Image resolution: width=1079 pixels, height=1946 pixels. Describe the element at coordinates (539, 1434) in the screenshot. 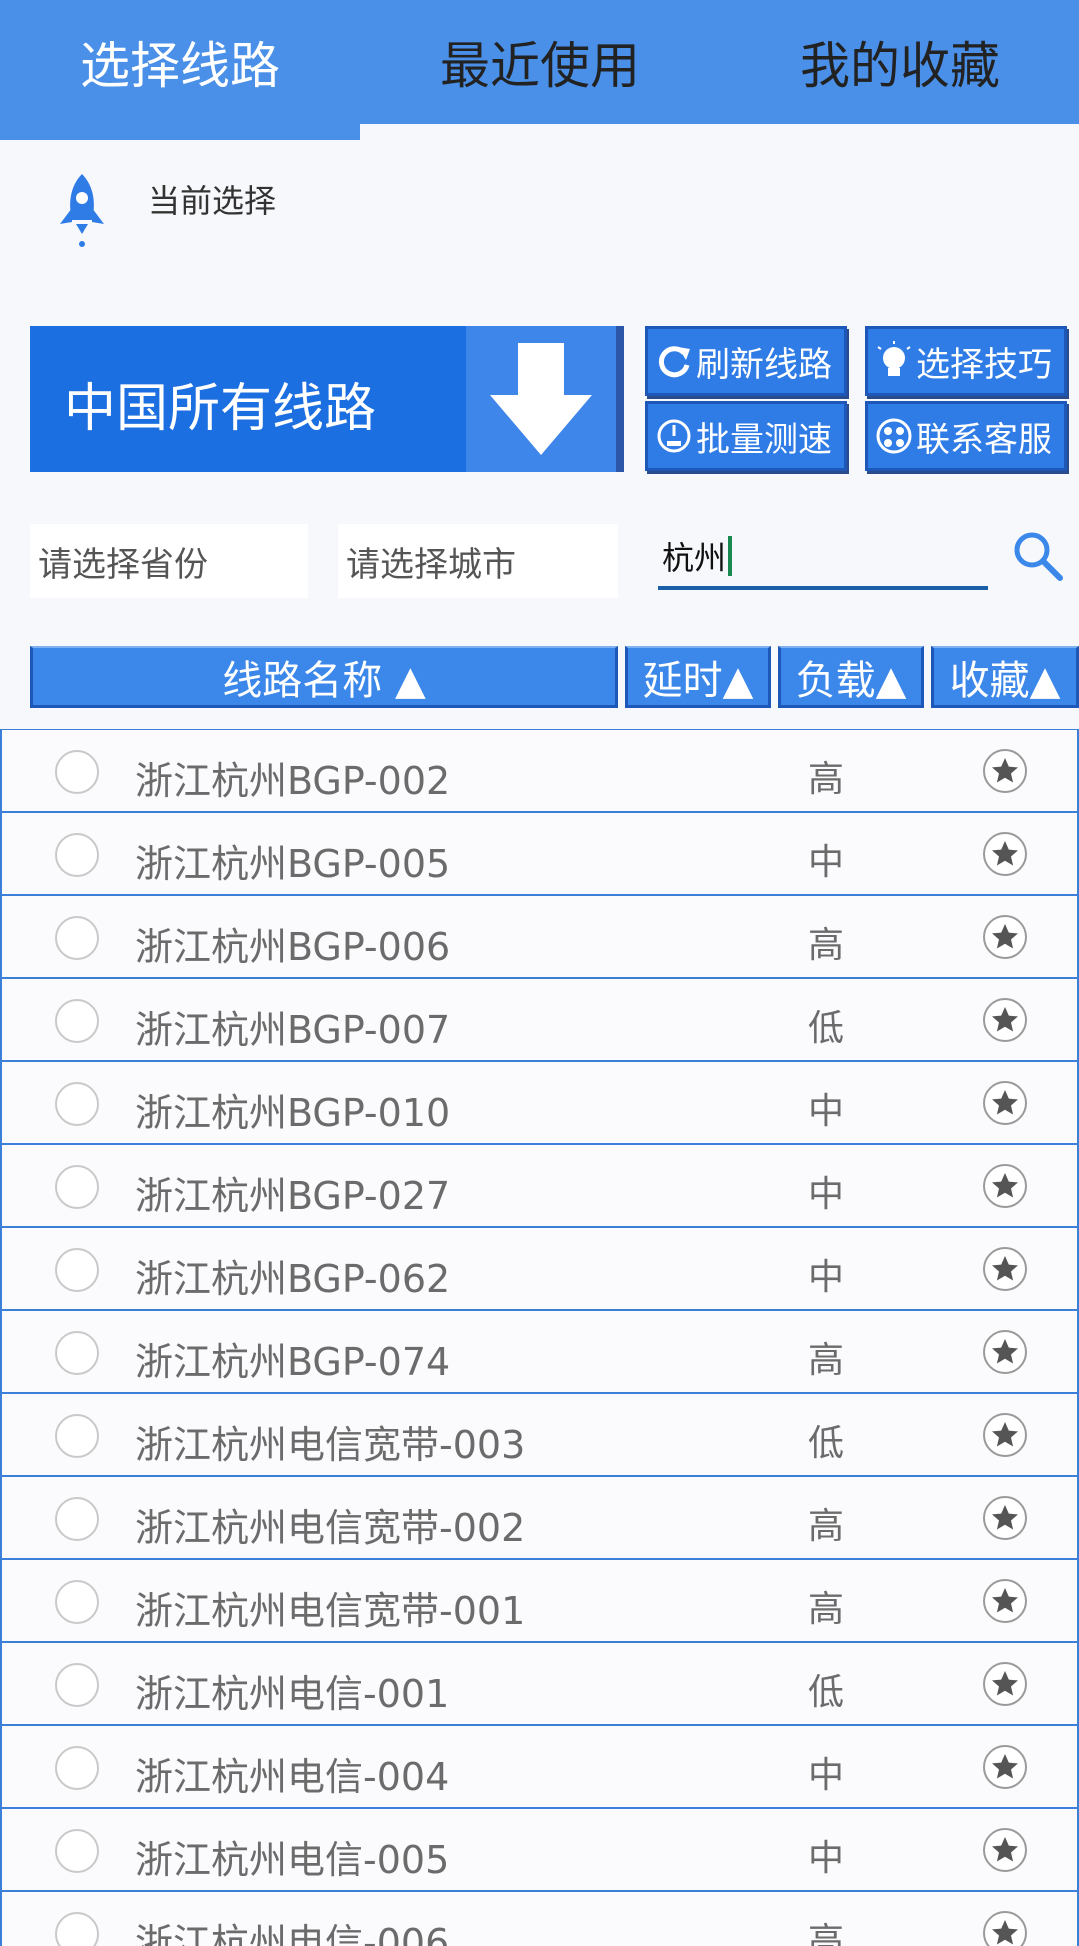

I see `table-row: 浙江杭州电信宽带-003 低` at that location.